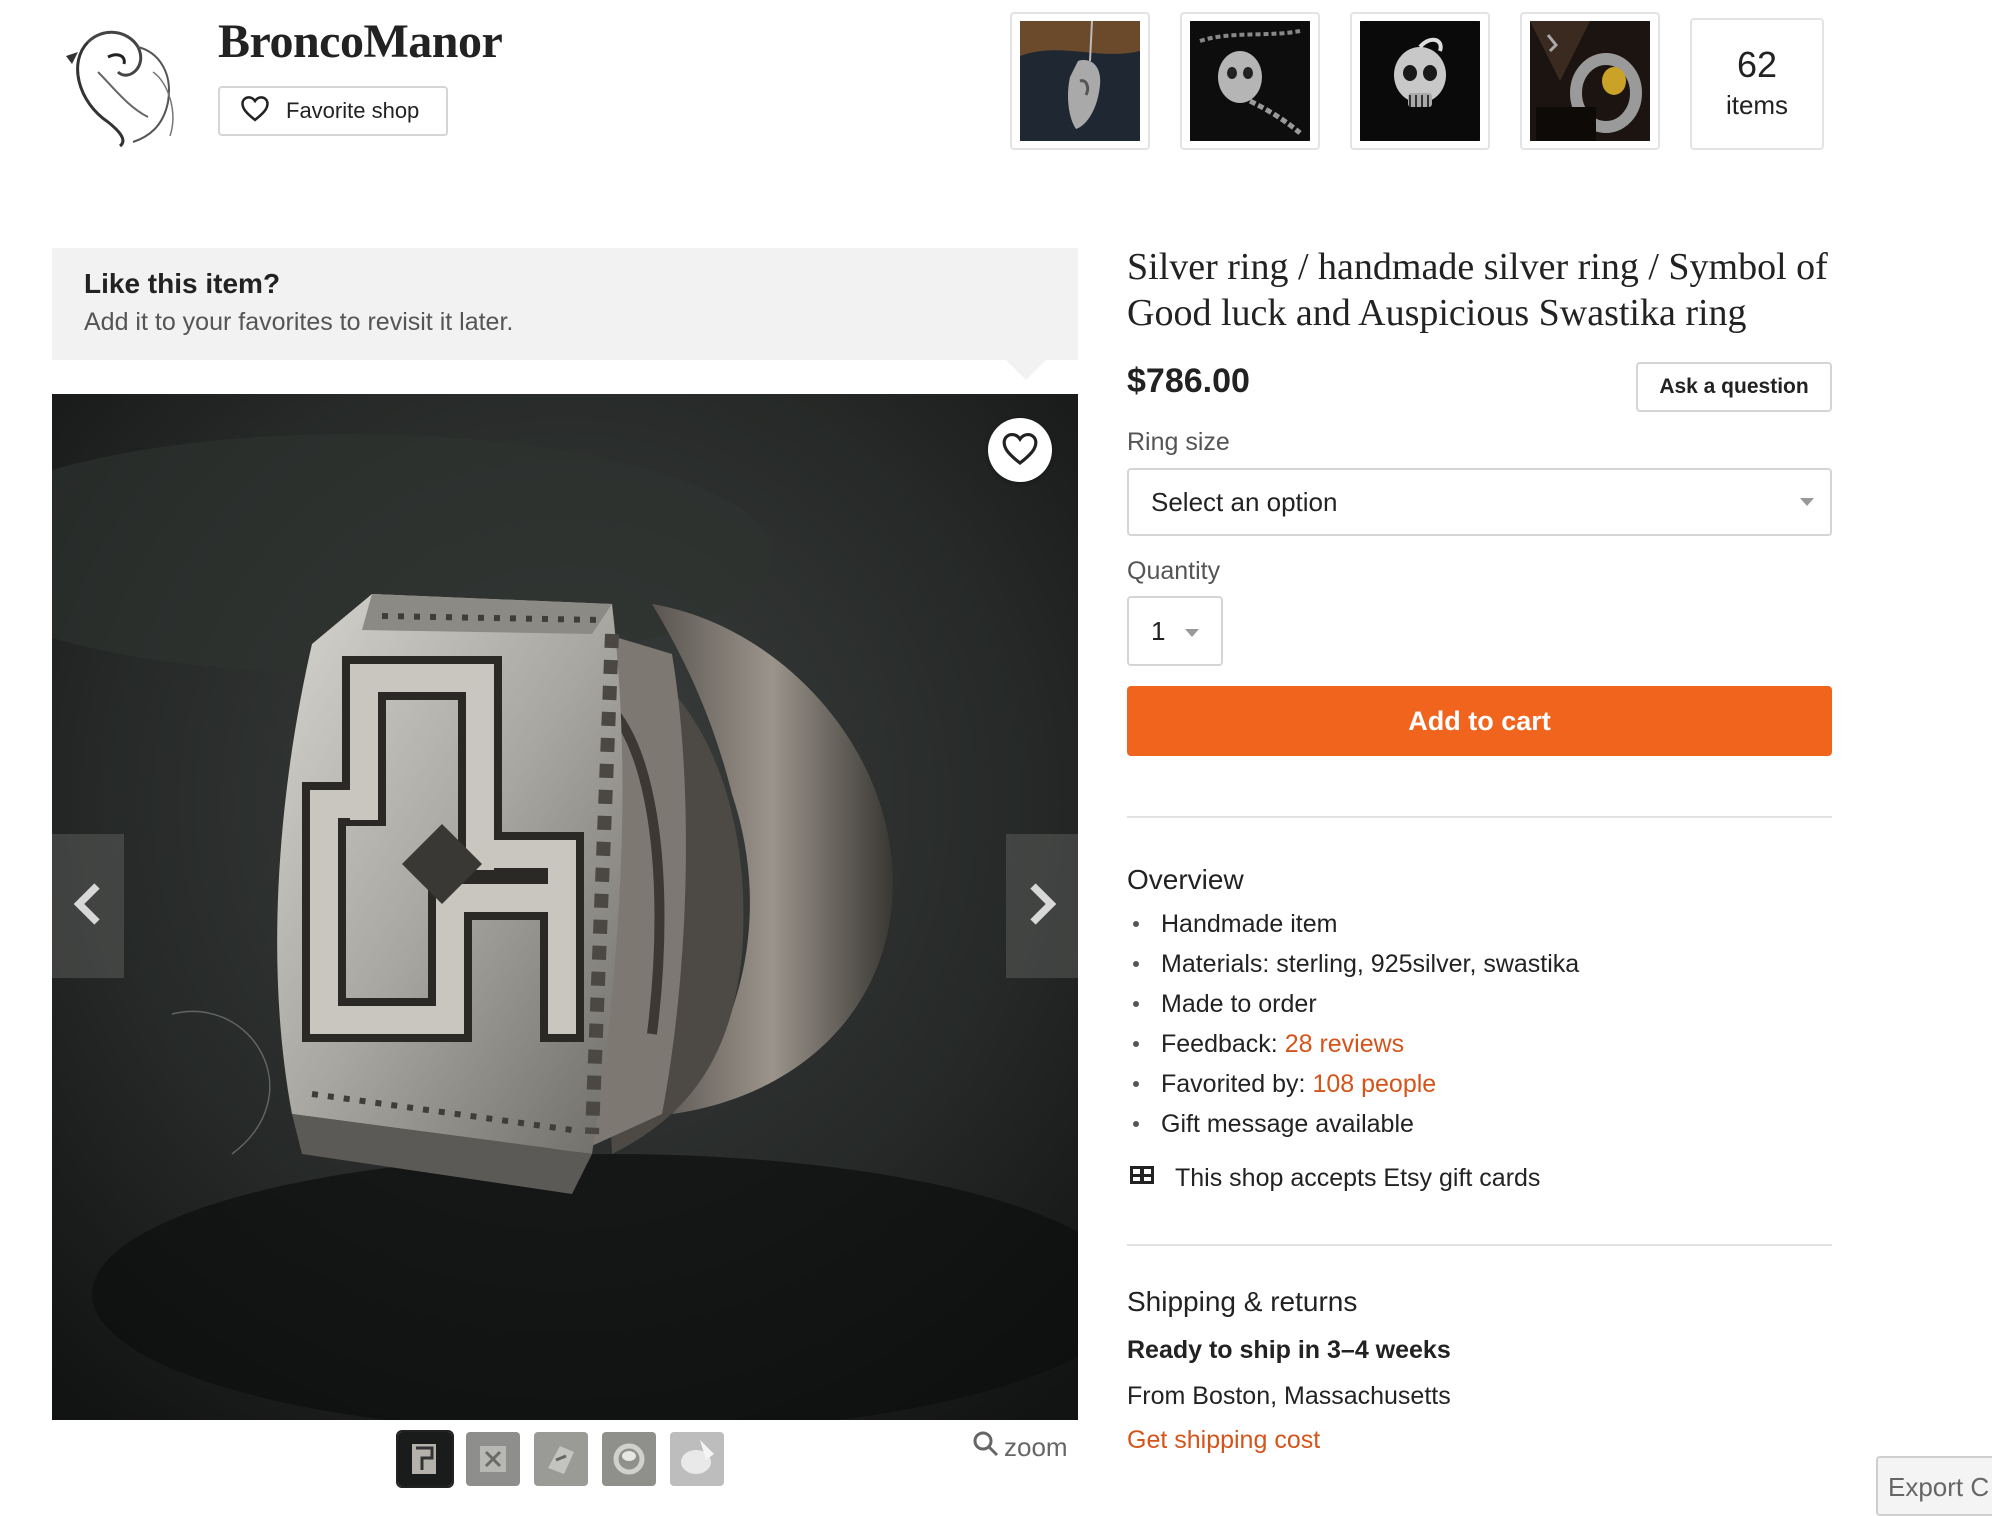 This screenshot has height=1516, width=1992. What do you see at coordinates (1345, 1044) in the screenshot?
I see `reviews-link: 28 reviews` at bounding box center [1345, 1044].